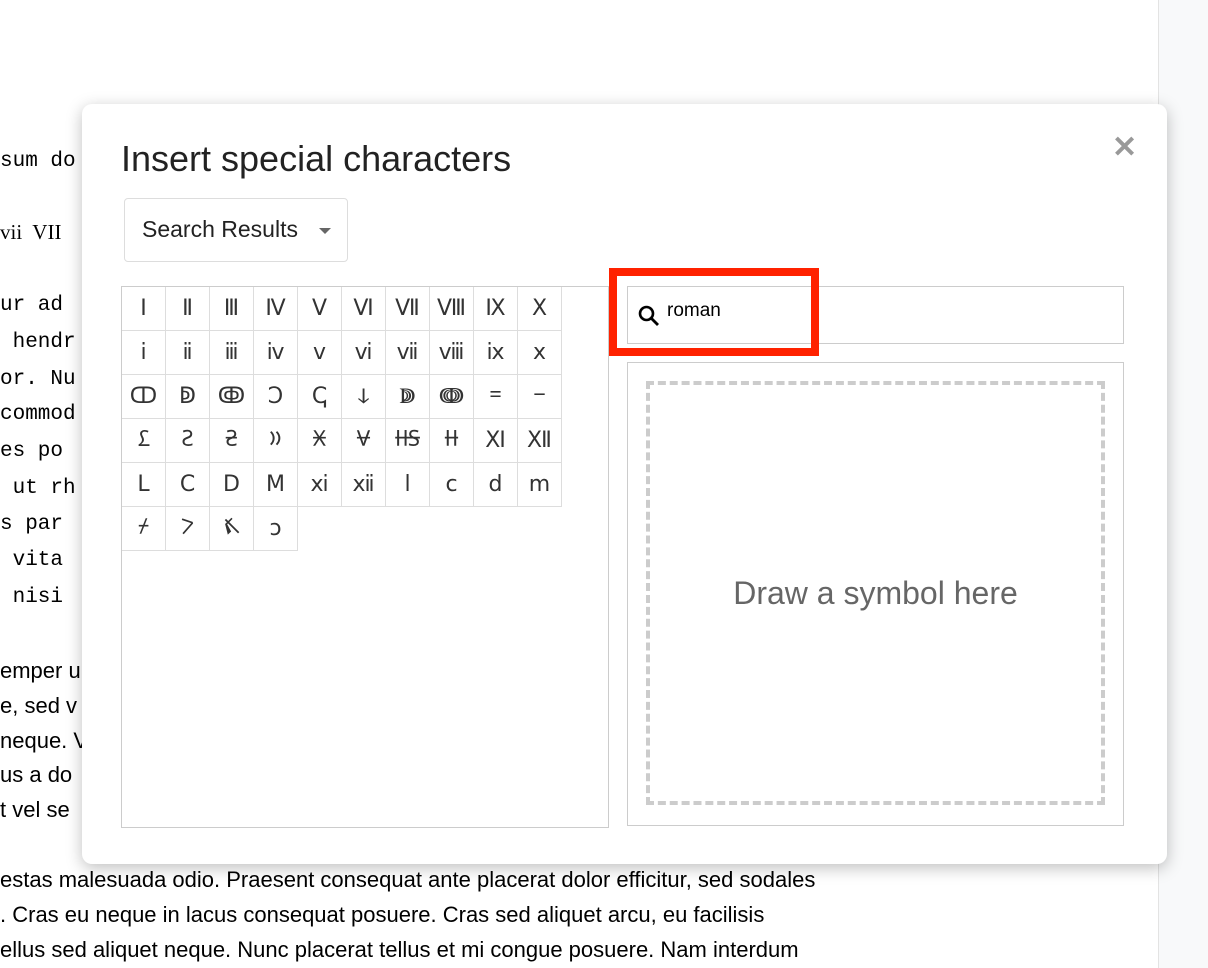 This screenshot has height=968, width=1208. Describe the element at coordinates (32, 524) in the screenshot. I see `document-line: s par` at that location.